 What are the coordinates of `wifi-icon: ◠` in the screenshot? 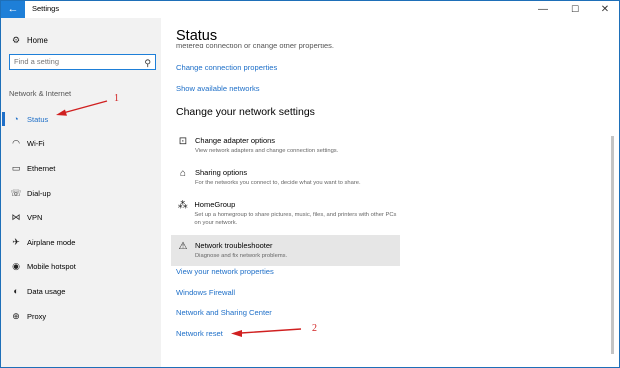 It's located at (16, 143).